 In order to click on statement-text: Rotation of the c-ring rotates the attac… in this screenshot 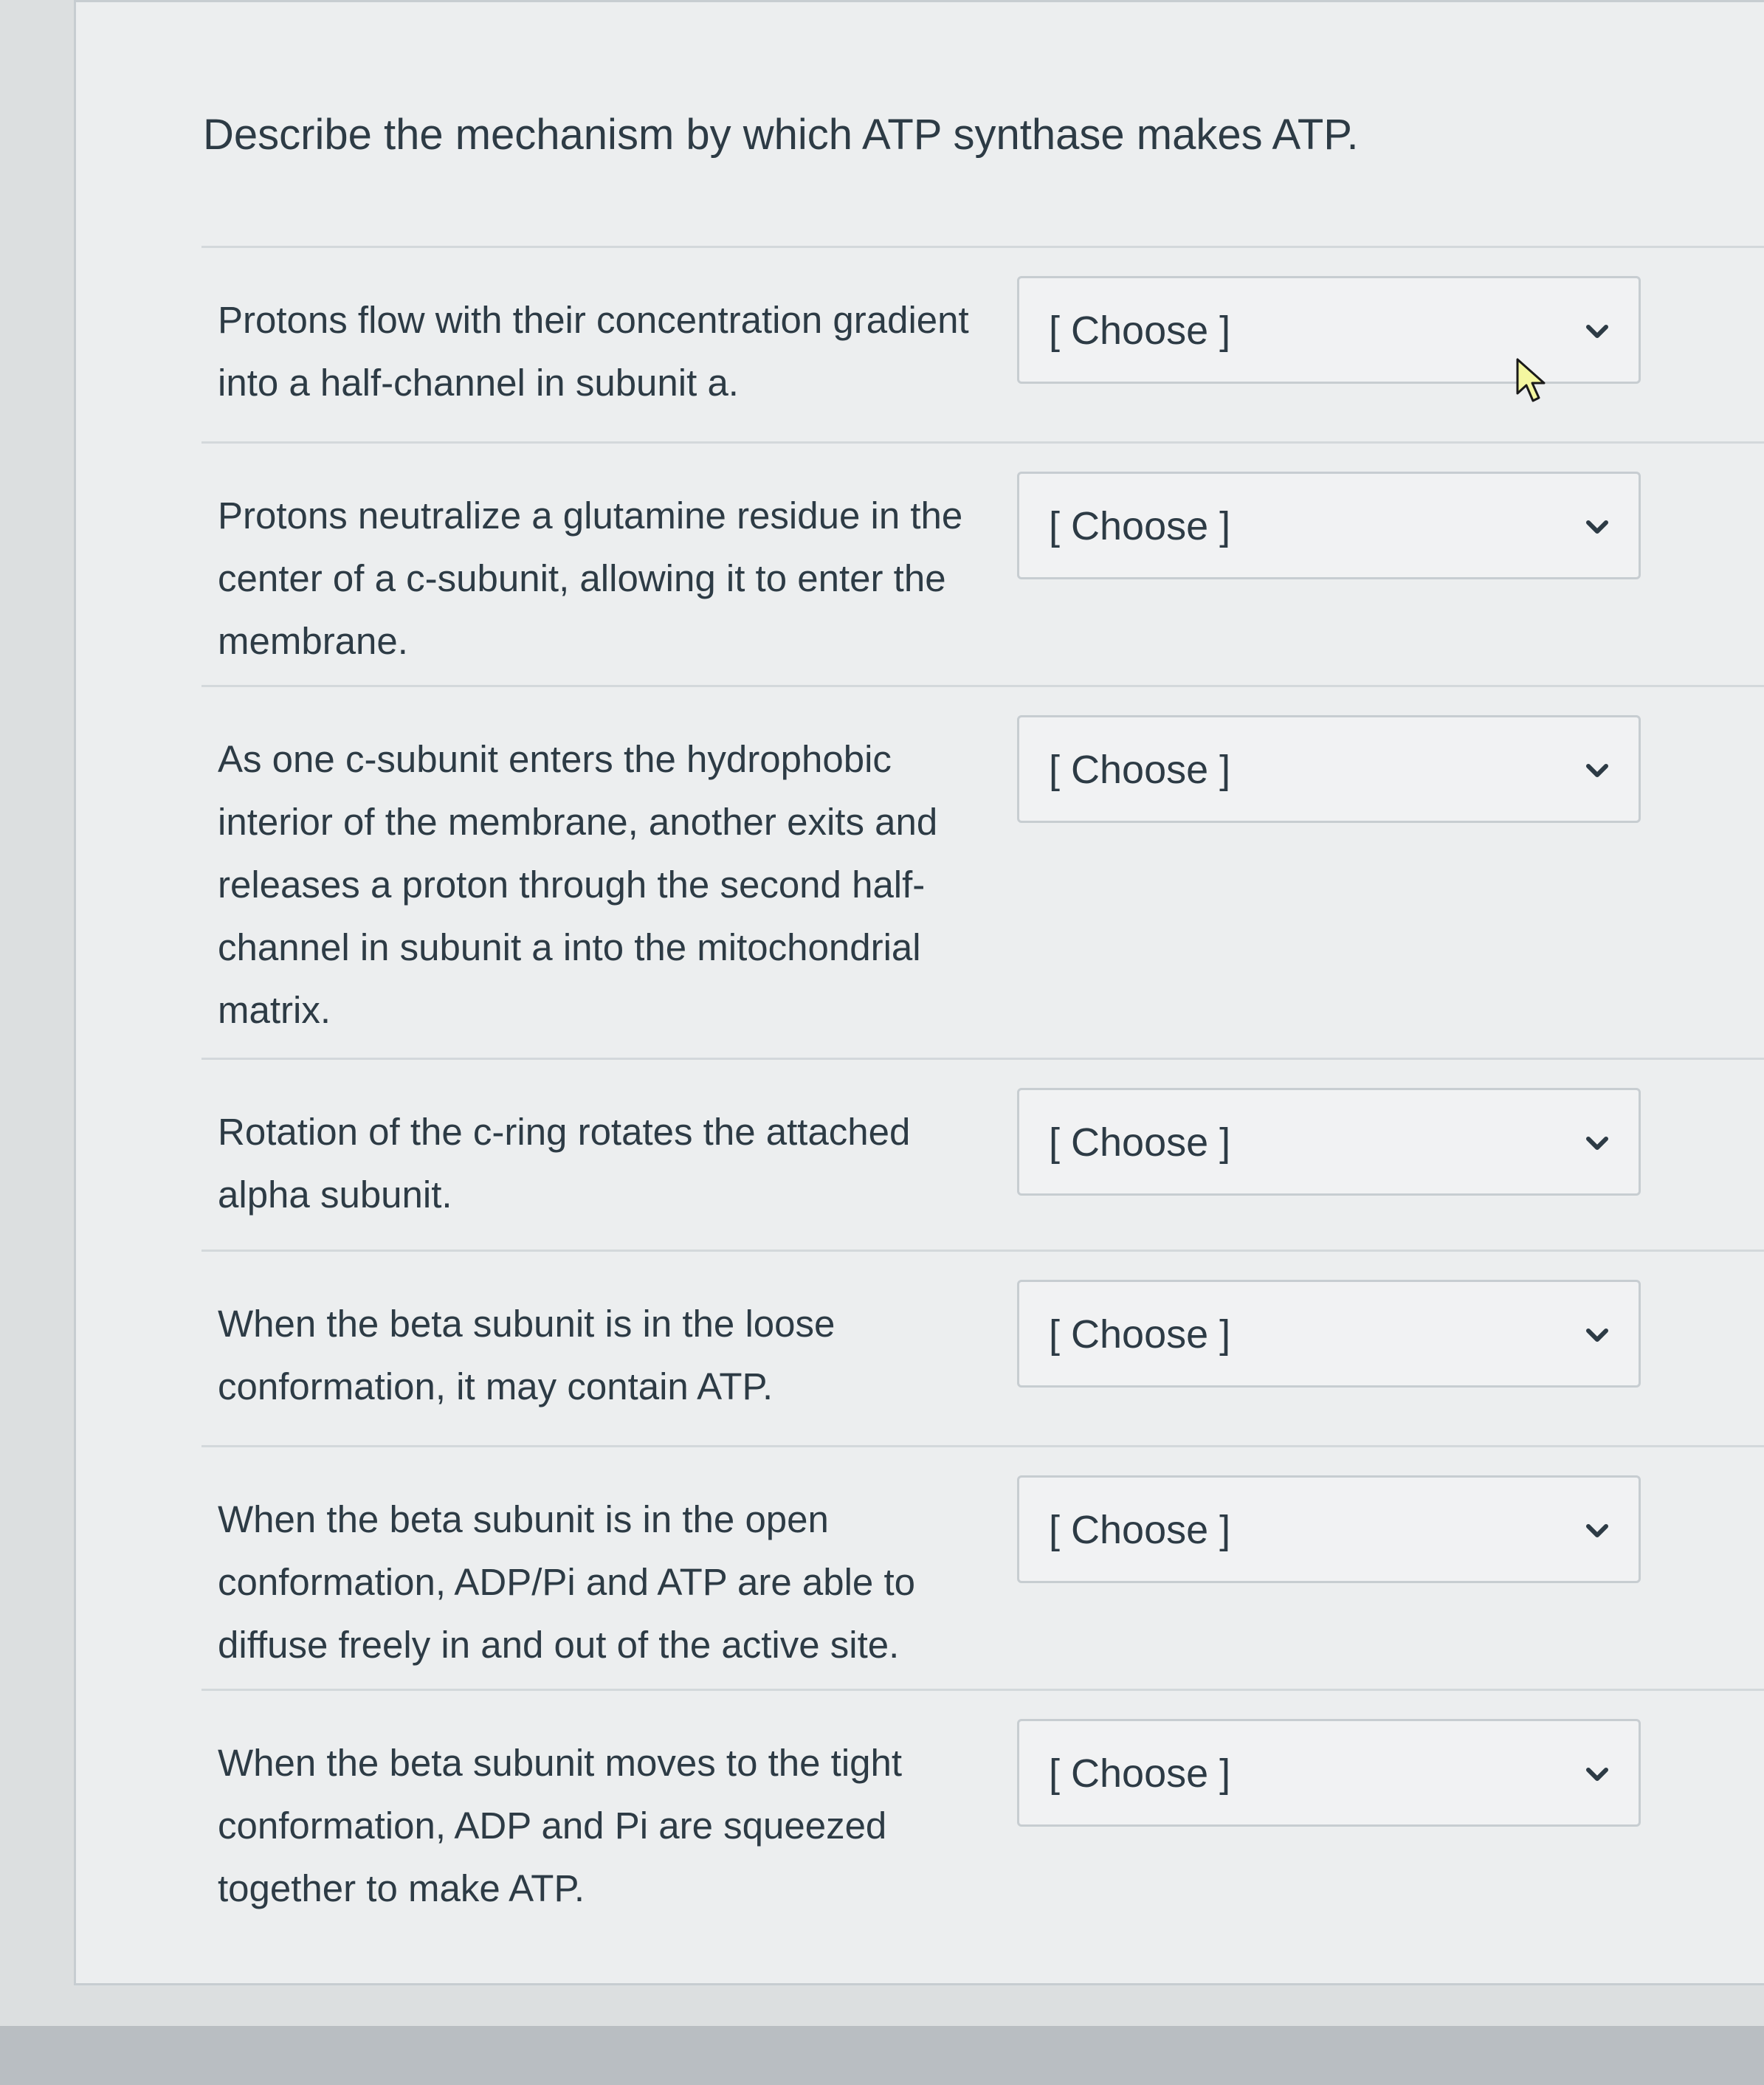, I will do `click(564, 1163)`.